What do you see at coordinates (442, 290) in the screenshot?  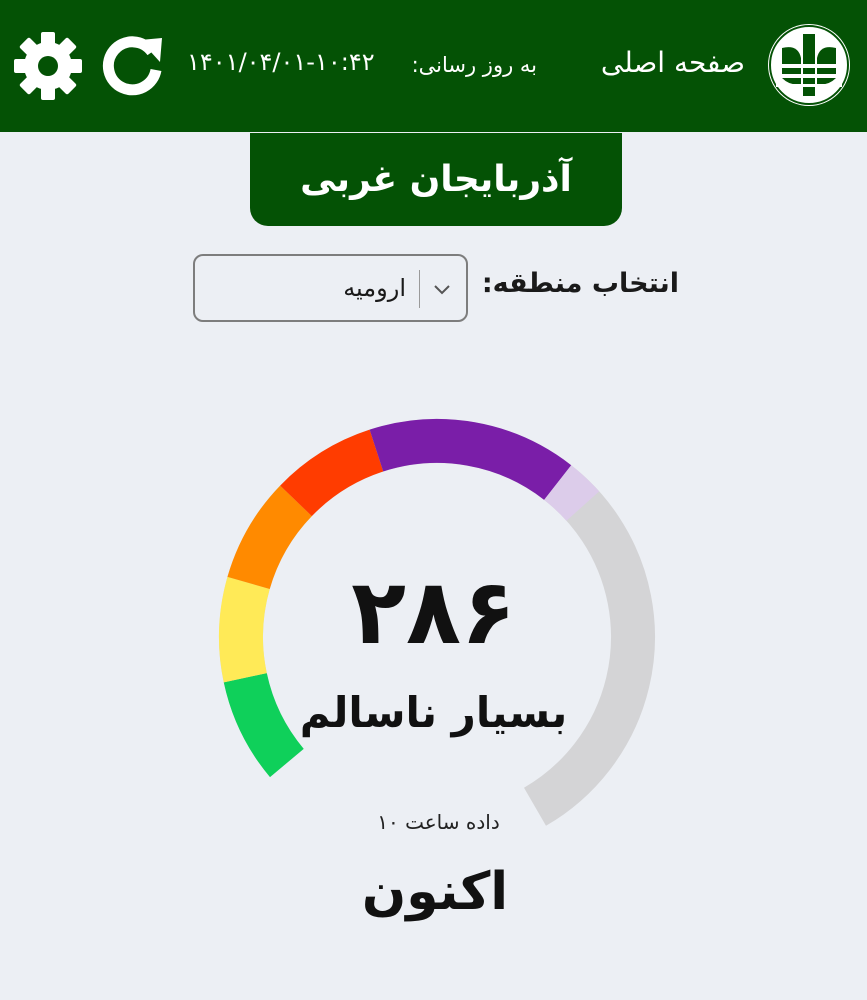 I see `chevron-down-icon` at bounding box center [442, 290].